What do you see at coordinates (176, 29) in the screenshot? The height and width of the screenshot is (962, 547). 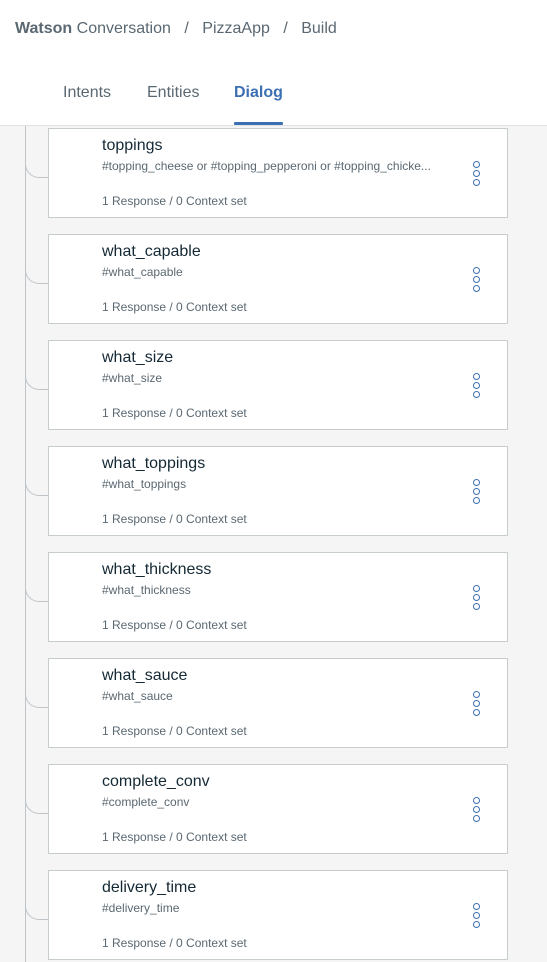 I see `breadcrumb: Watson Conversation / PizzaApp / Build` at bounding box center [176, 29].